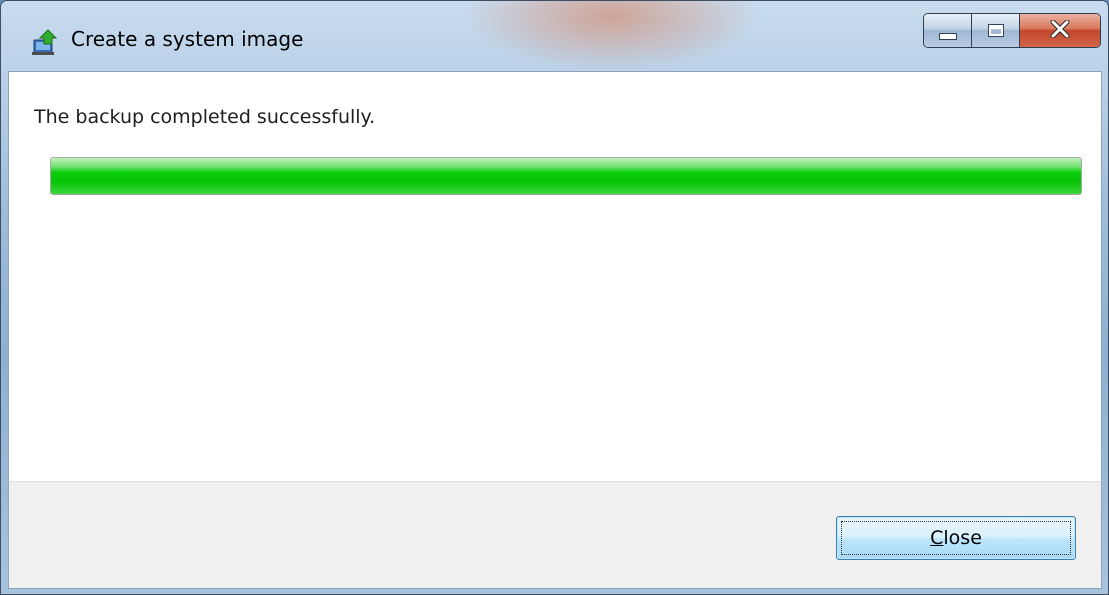  I want to click on progress-bar, so click(566, 176).